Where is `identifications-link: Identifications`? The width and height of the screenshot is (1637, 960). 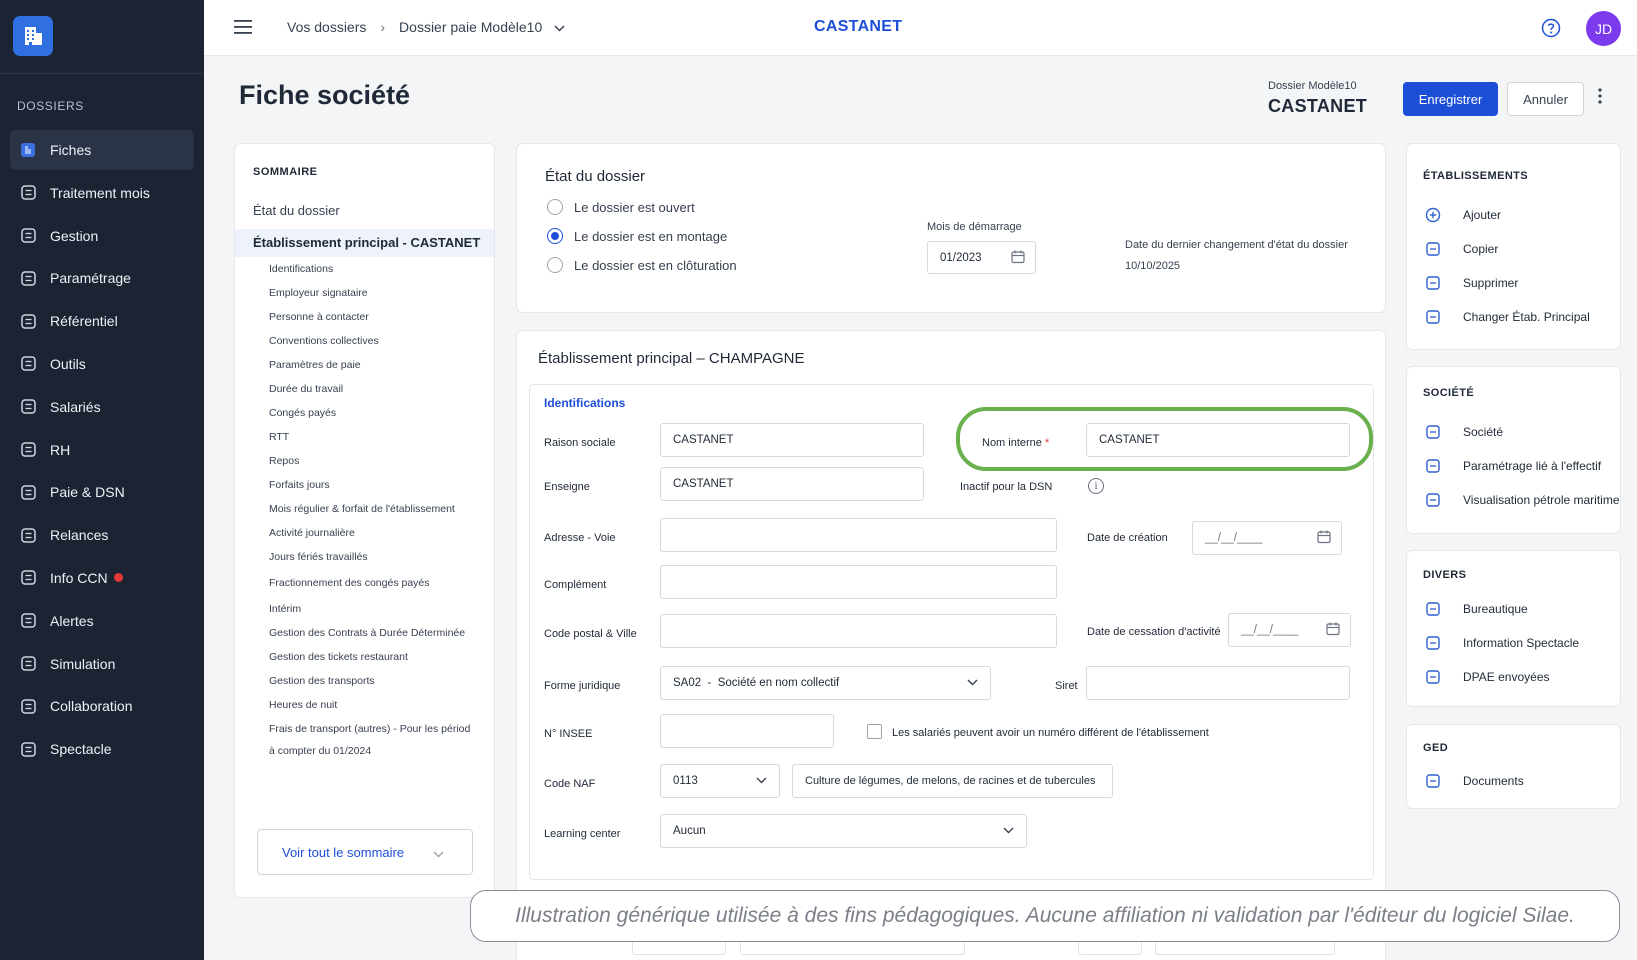 identifications-link: Identifications is located at coordinates (584, 403).